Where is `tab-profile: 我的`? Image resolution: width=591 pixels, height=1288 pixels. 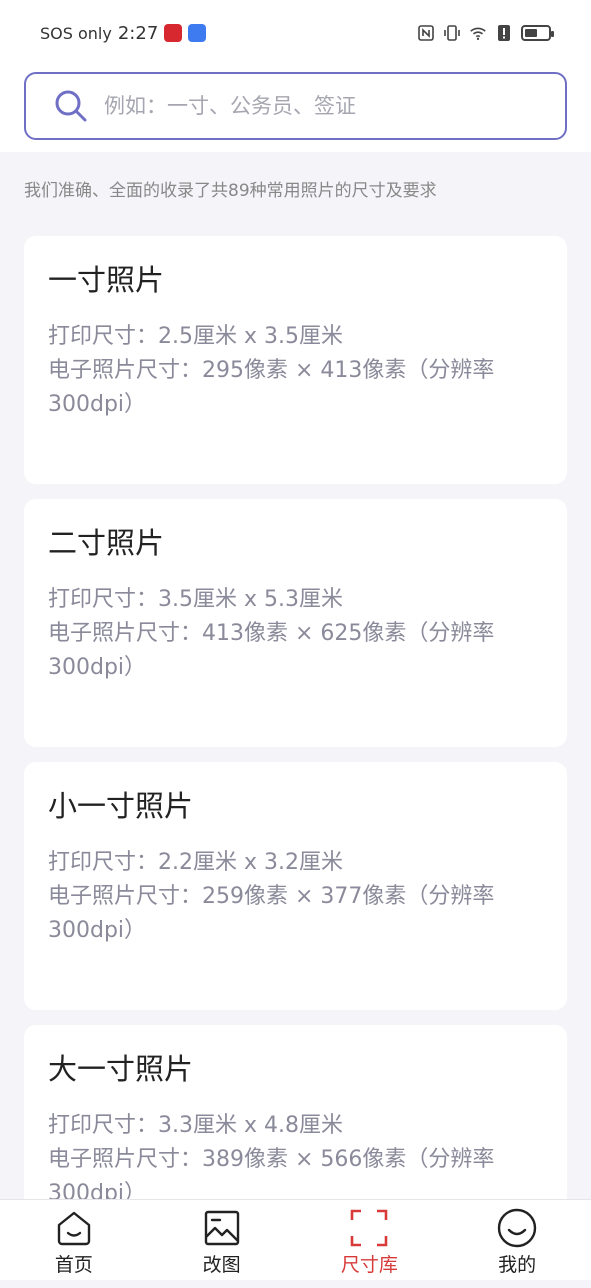 tab-profile: 我的 is located at coordinates (517, 1240).